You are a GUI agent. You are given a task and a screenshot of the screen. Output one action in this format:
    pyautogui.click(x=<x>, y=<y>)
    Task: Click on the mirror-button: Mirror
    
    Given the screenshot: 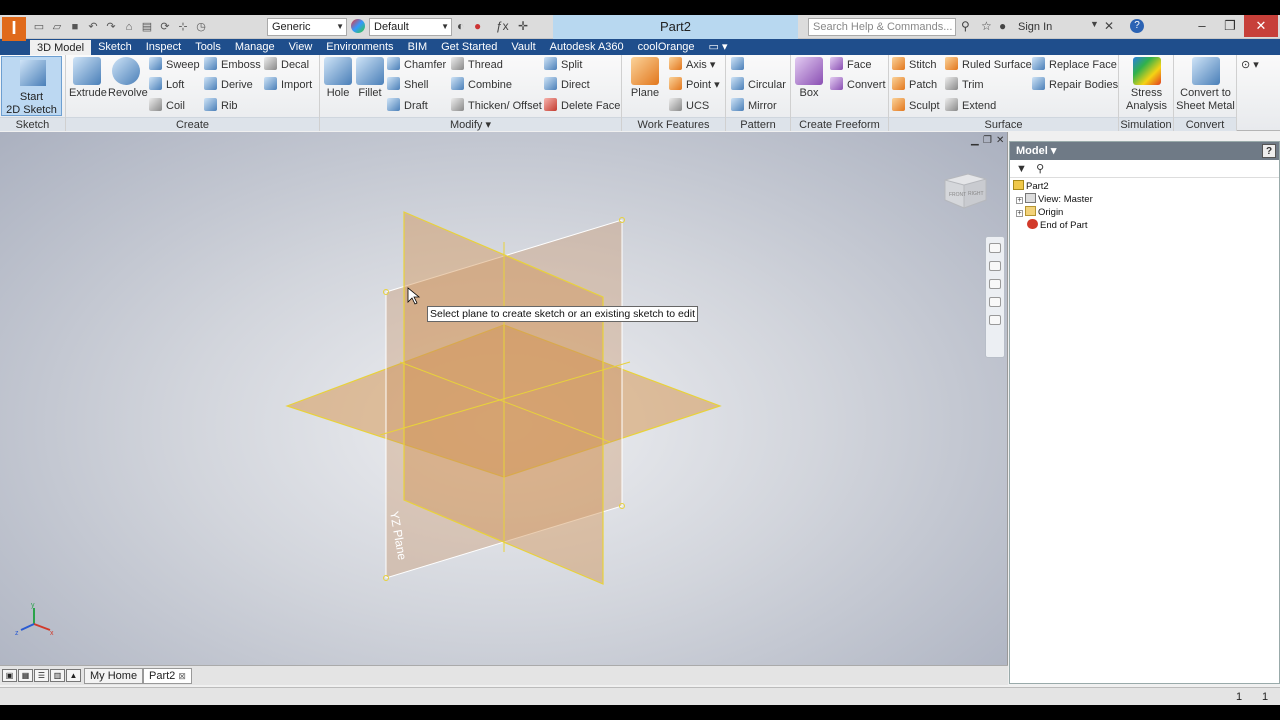 What is the action you would take?
    pyautogui.click(x=754, y=106)
    